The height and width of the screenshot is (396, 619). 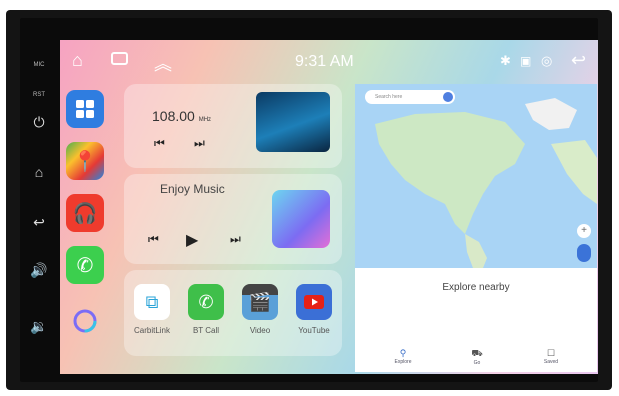 I want to click on app-label-video: Video, so click(x=260, y=330).